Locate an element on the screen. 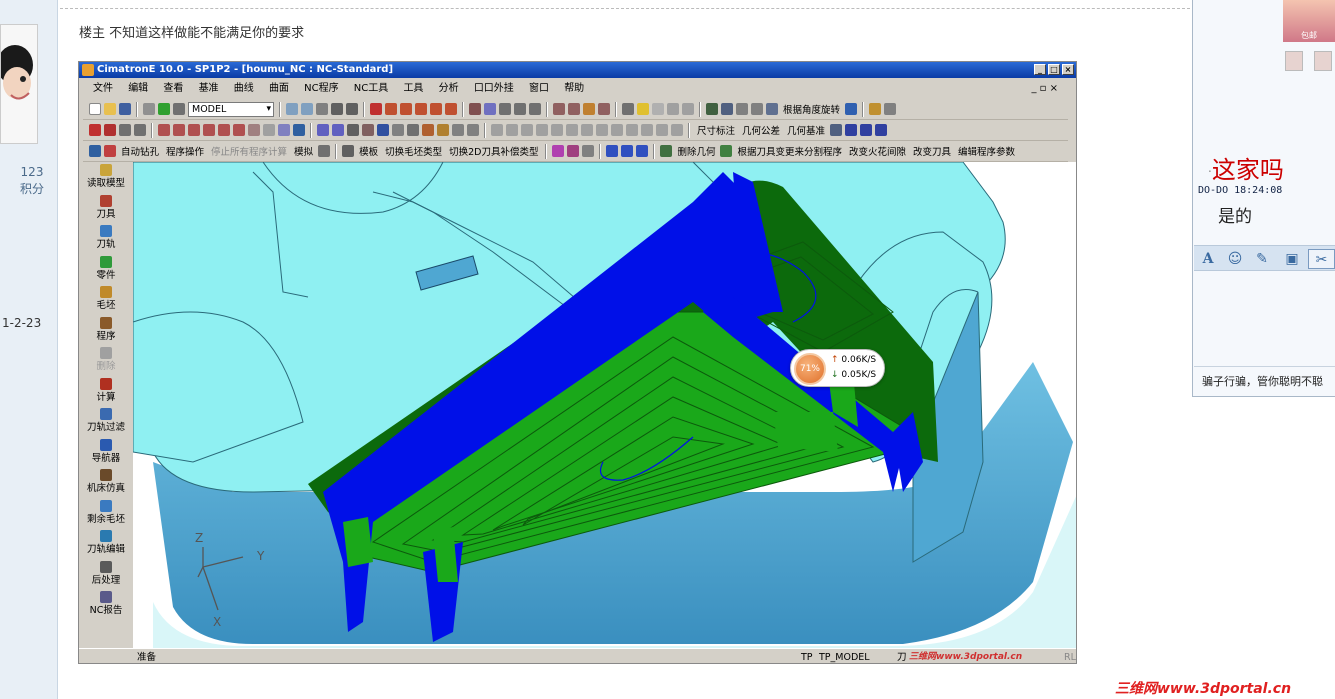  grid-icon is located at coordinates (712, 109).